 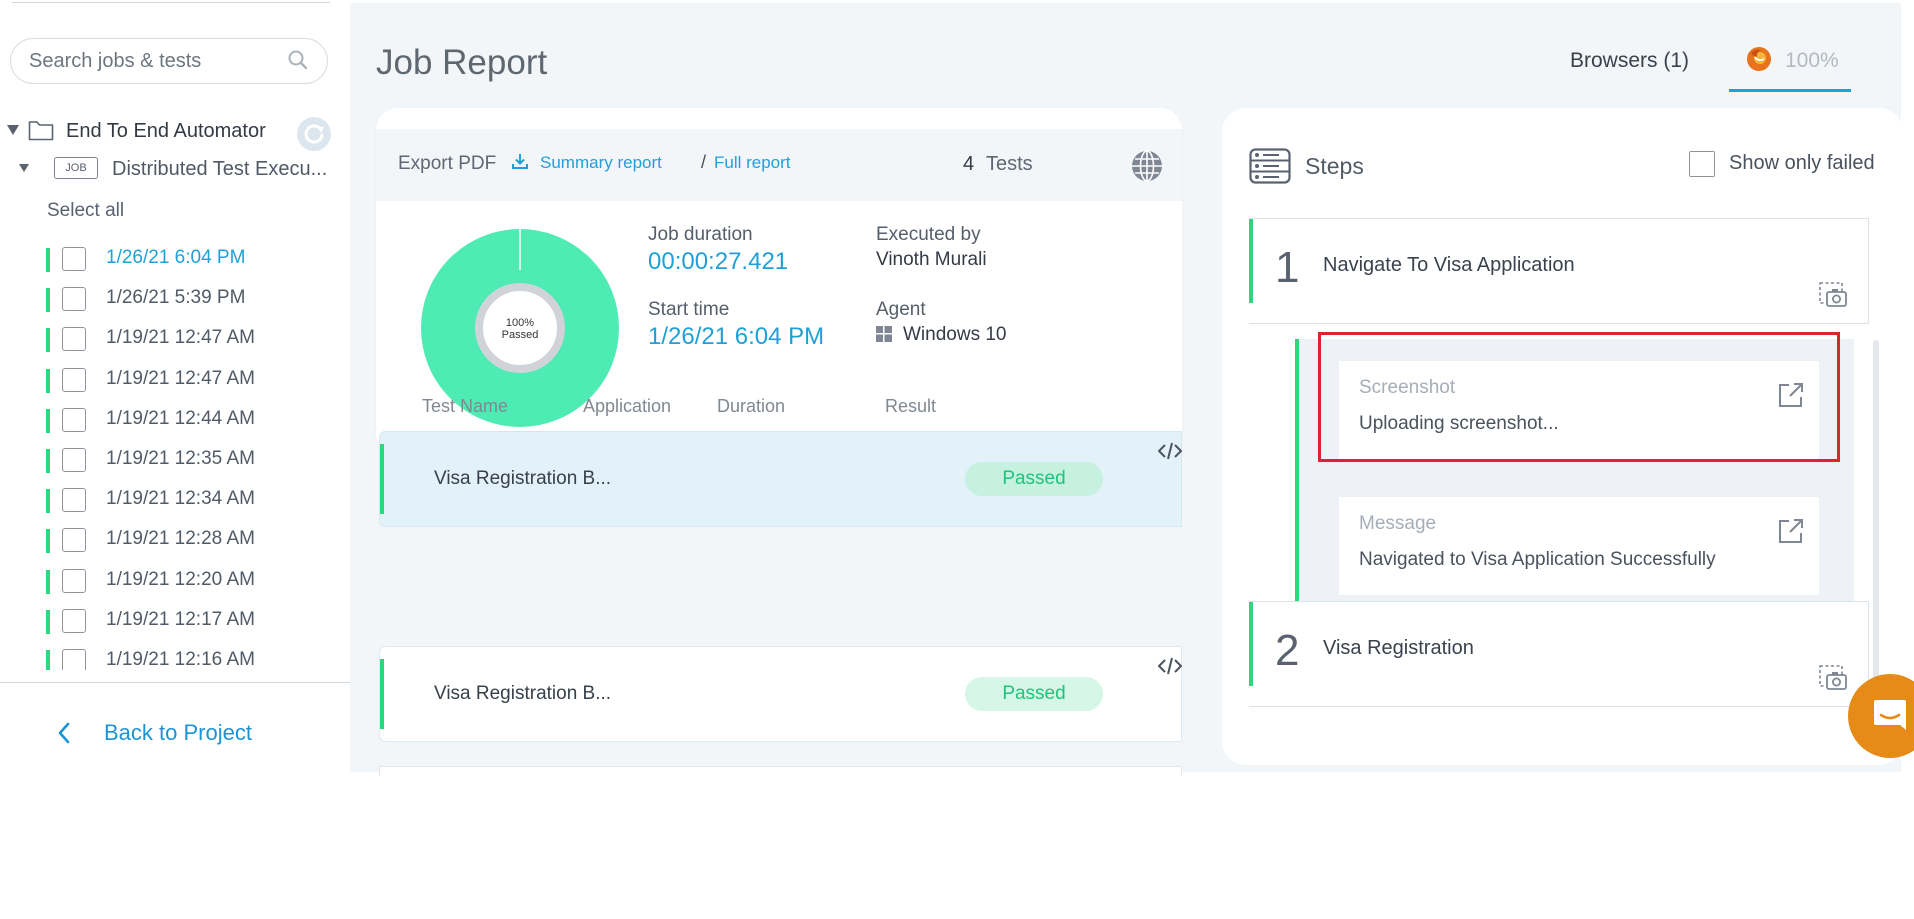 I want to click on step-title: Navigate To Visa Application, so click(x=1449, y=265).